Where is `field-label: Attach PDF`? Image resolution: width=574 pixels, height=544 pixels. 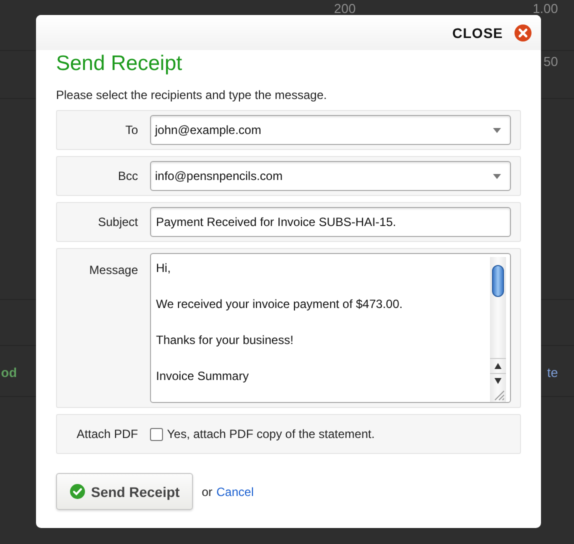 field-label: Attach PDF is located at coordinates (107, 434).